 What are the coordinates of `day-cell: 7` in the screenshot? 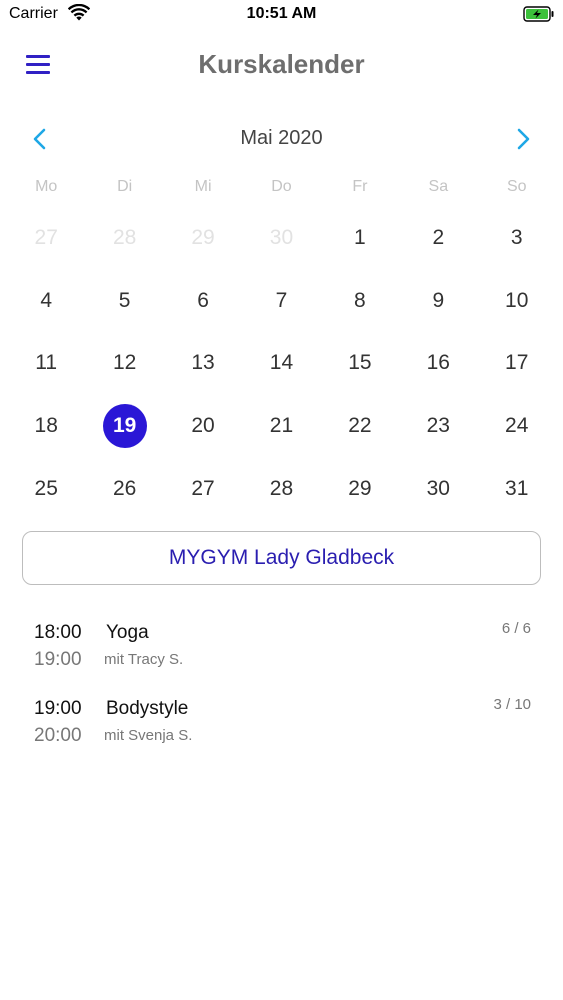 It's located at (281, 301).